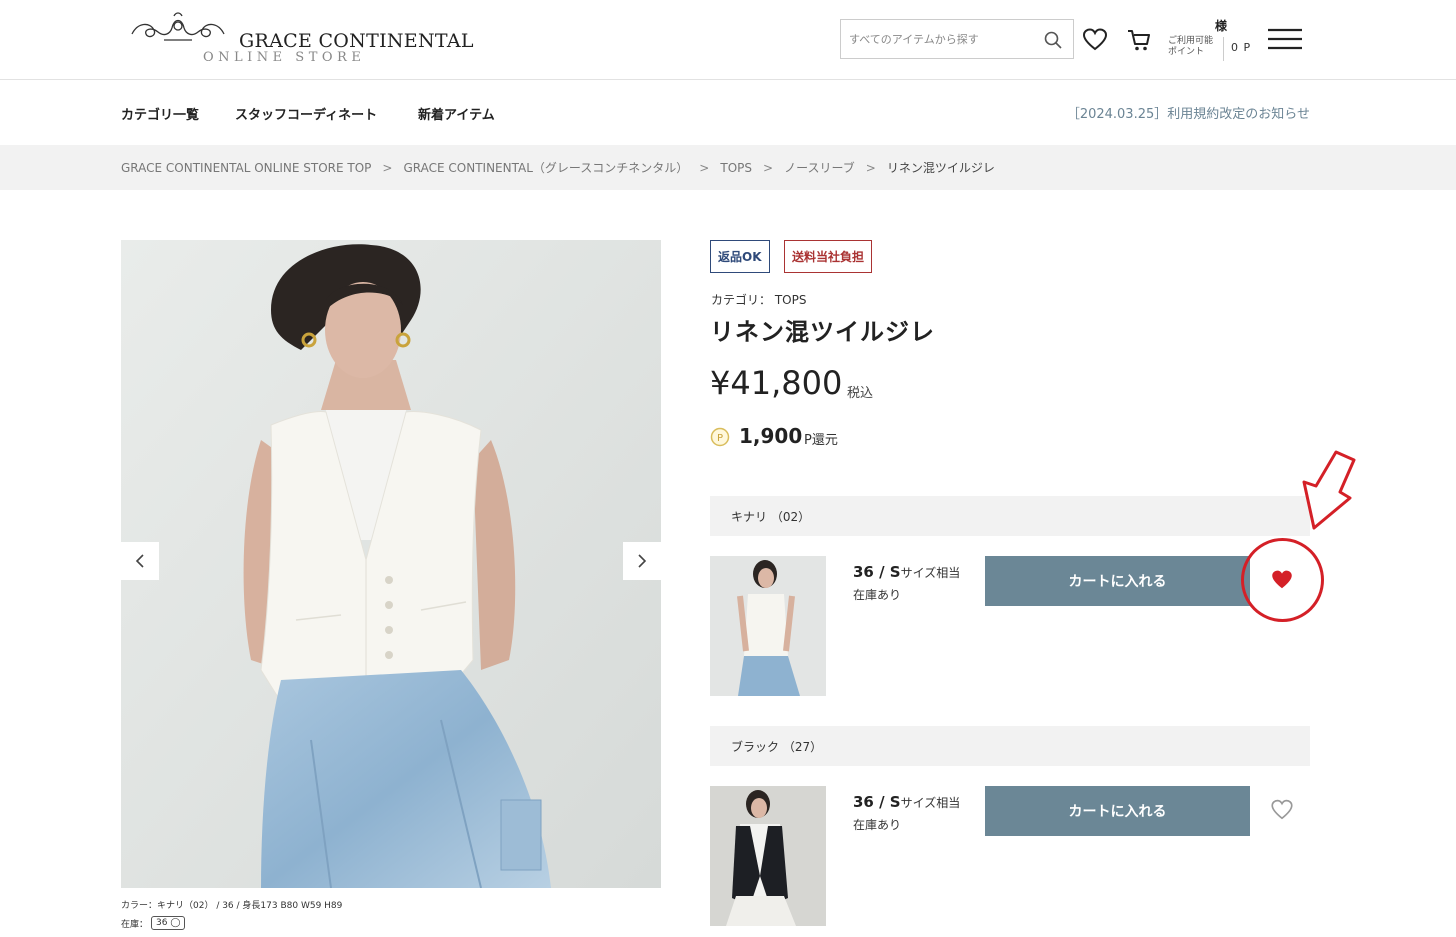 Image resolution: width=1456 pixels, height=937 pixels. I want to click on chevron-right-icon, so click(642, 561).